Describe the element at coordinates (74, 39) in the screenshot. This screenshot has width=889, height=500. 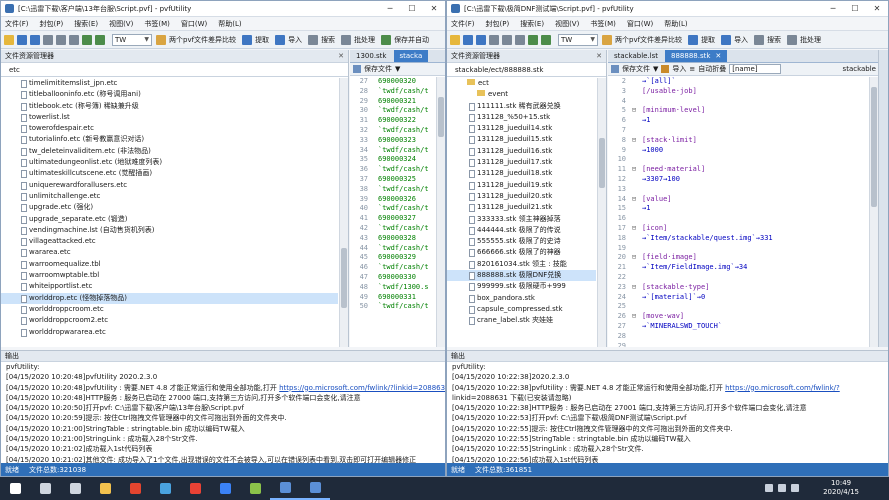
I see `paste-icon` at that location.